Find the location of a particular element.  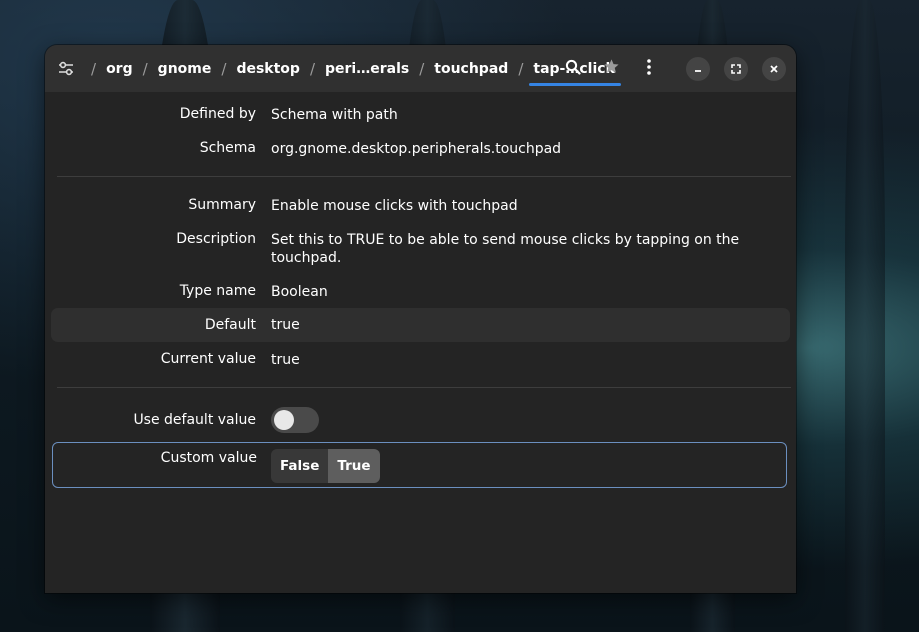

use-default-row: Use default value is located at coordinates (185, 422).